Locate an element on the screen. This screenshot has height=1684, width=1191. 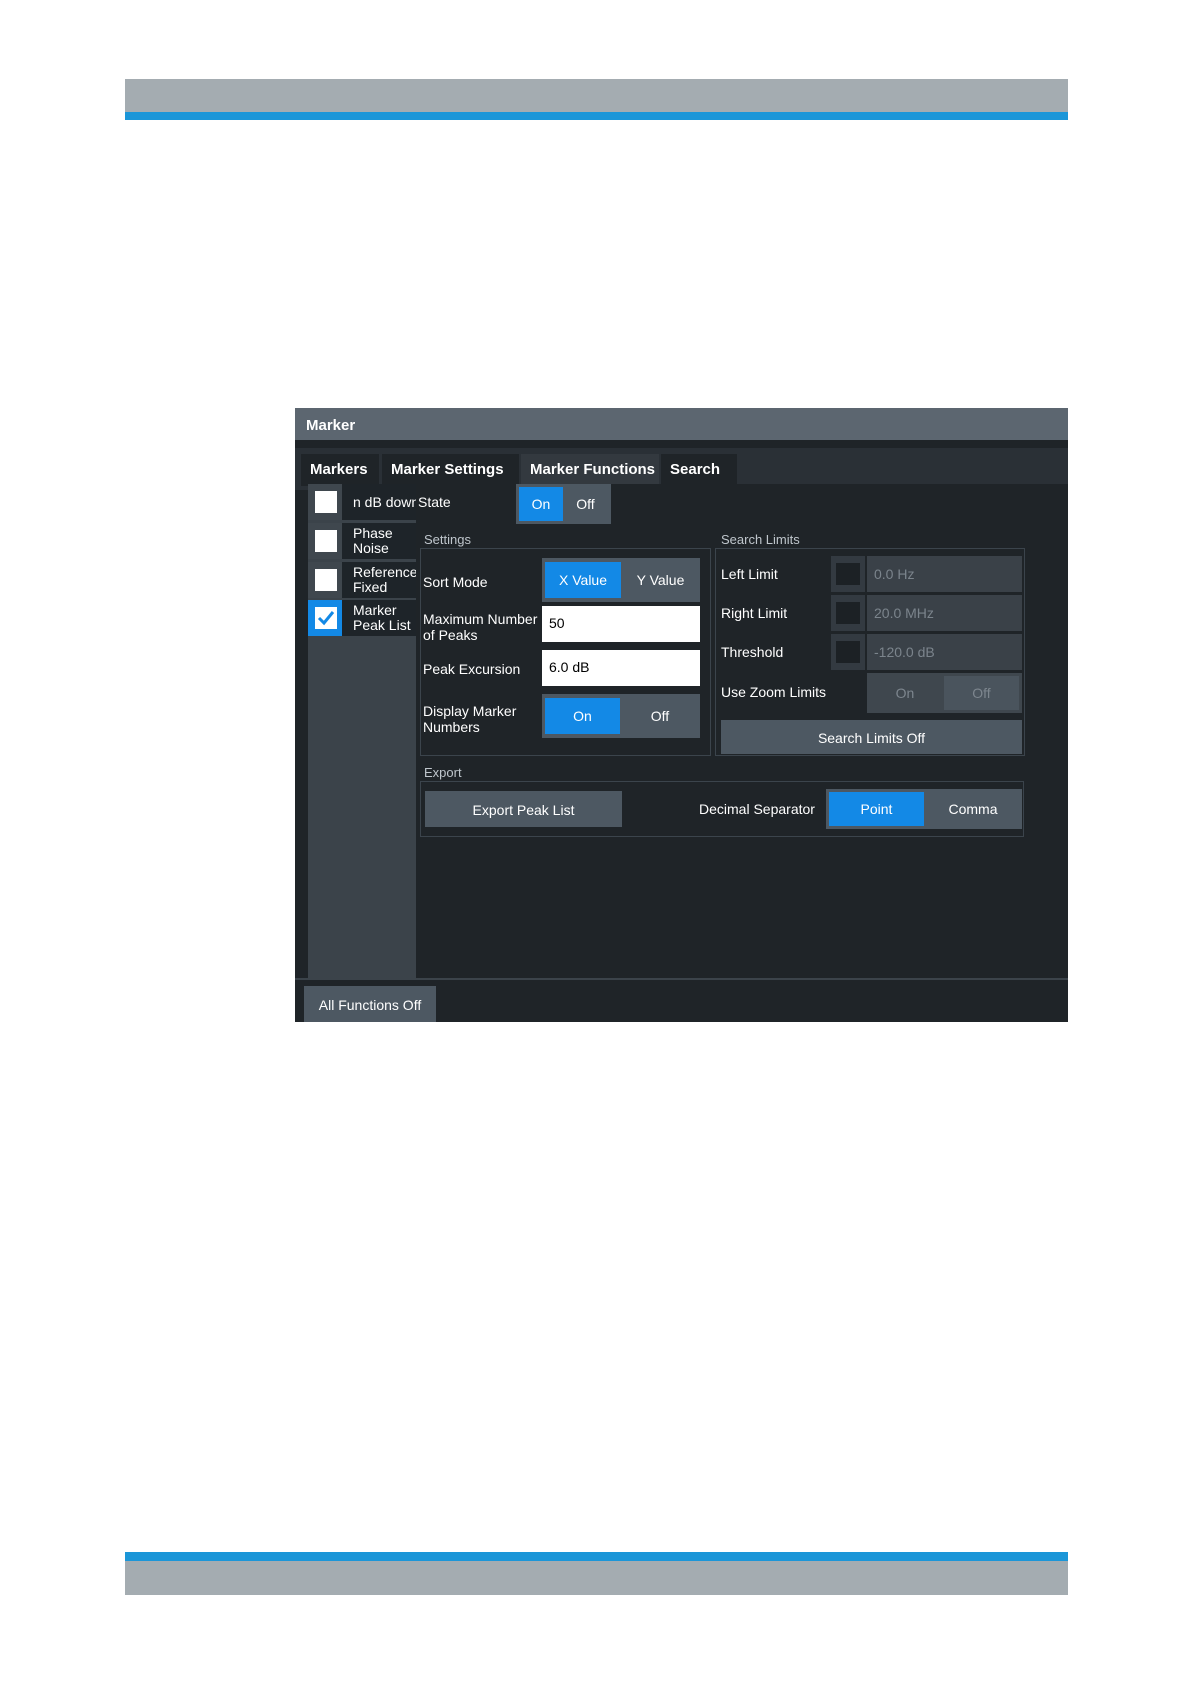
left-limit-checkbox is located at coordinates (848, 574).